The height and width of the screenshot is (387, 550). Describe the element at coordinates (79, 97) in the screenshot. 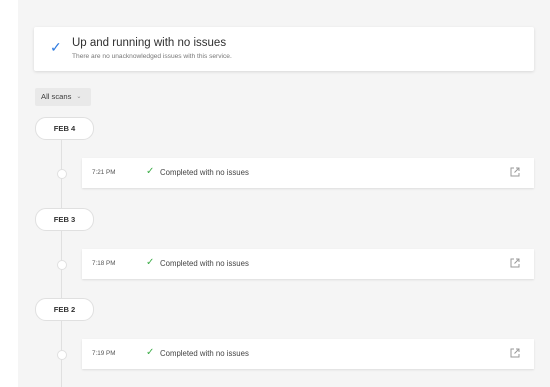

I see `chevron-down-icon: ⌄` at that location.